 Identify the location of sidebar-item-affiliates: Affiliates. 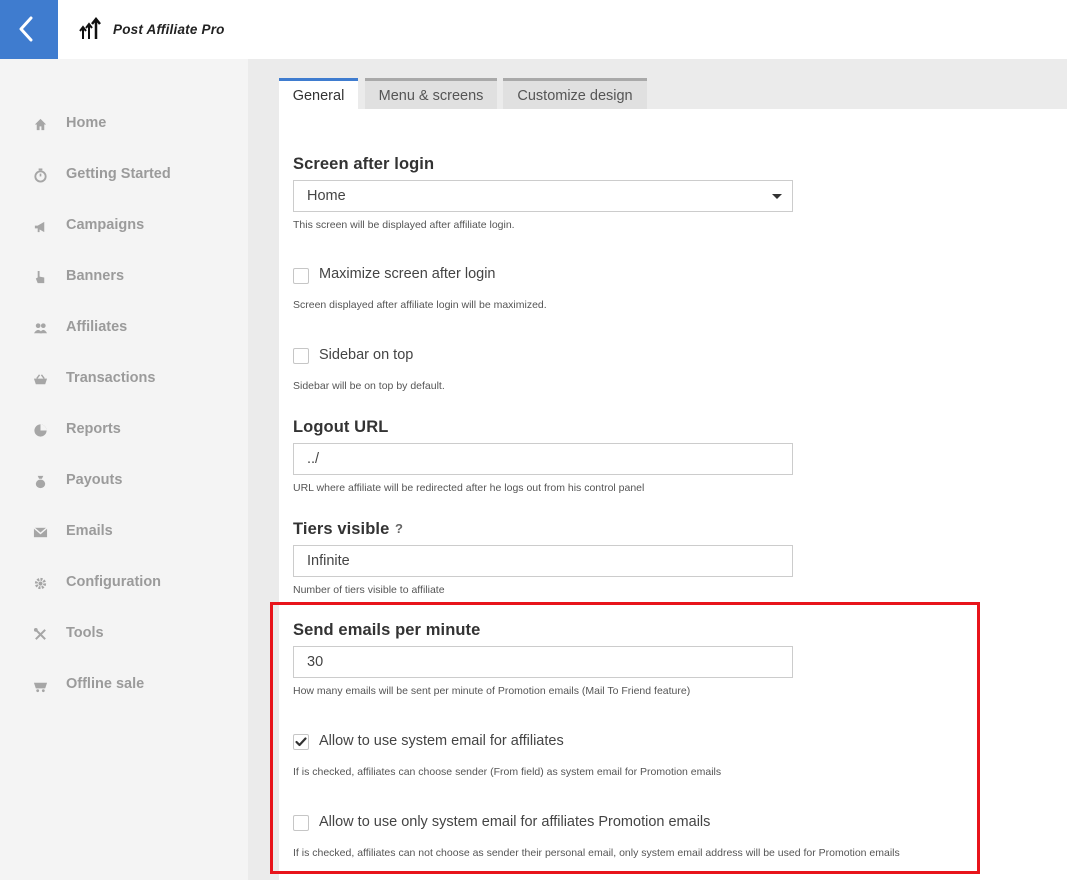
(124, 328).